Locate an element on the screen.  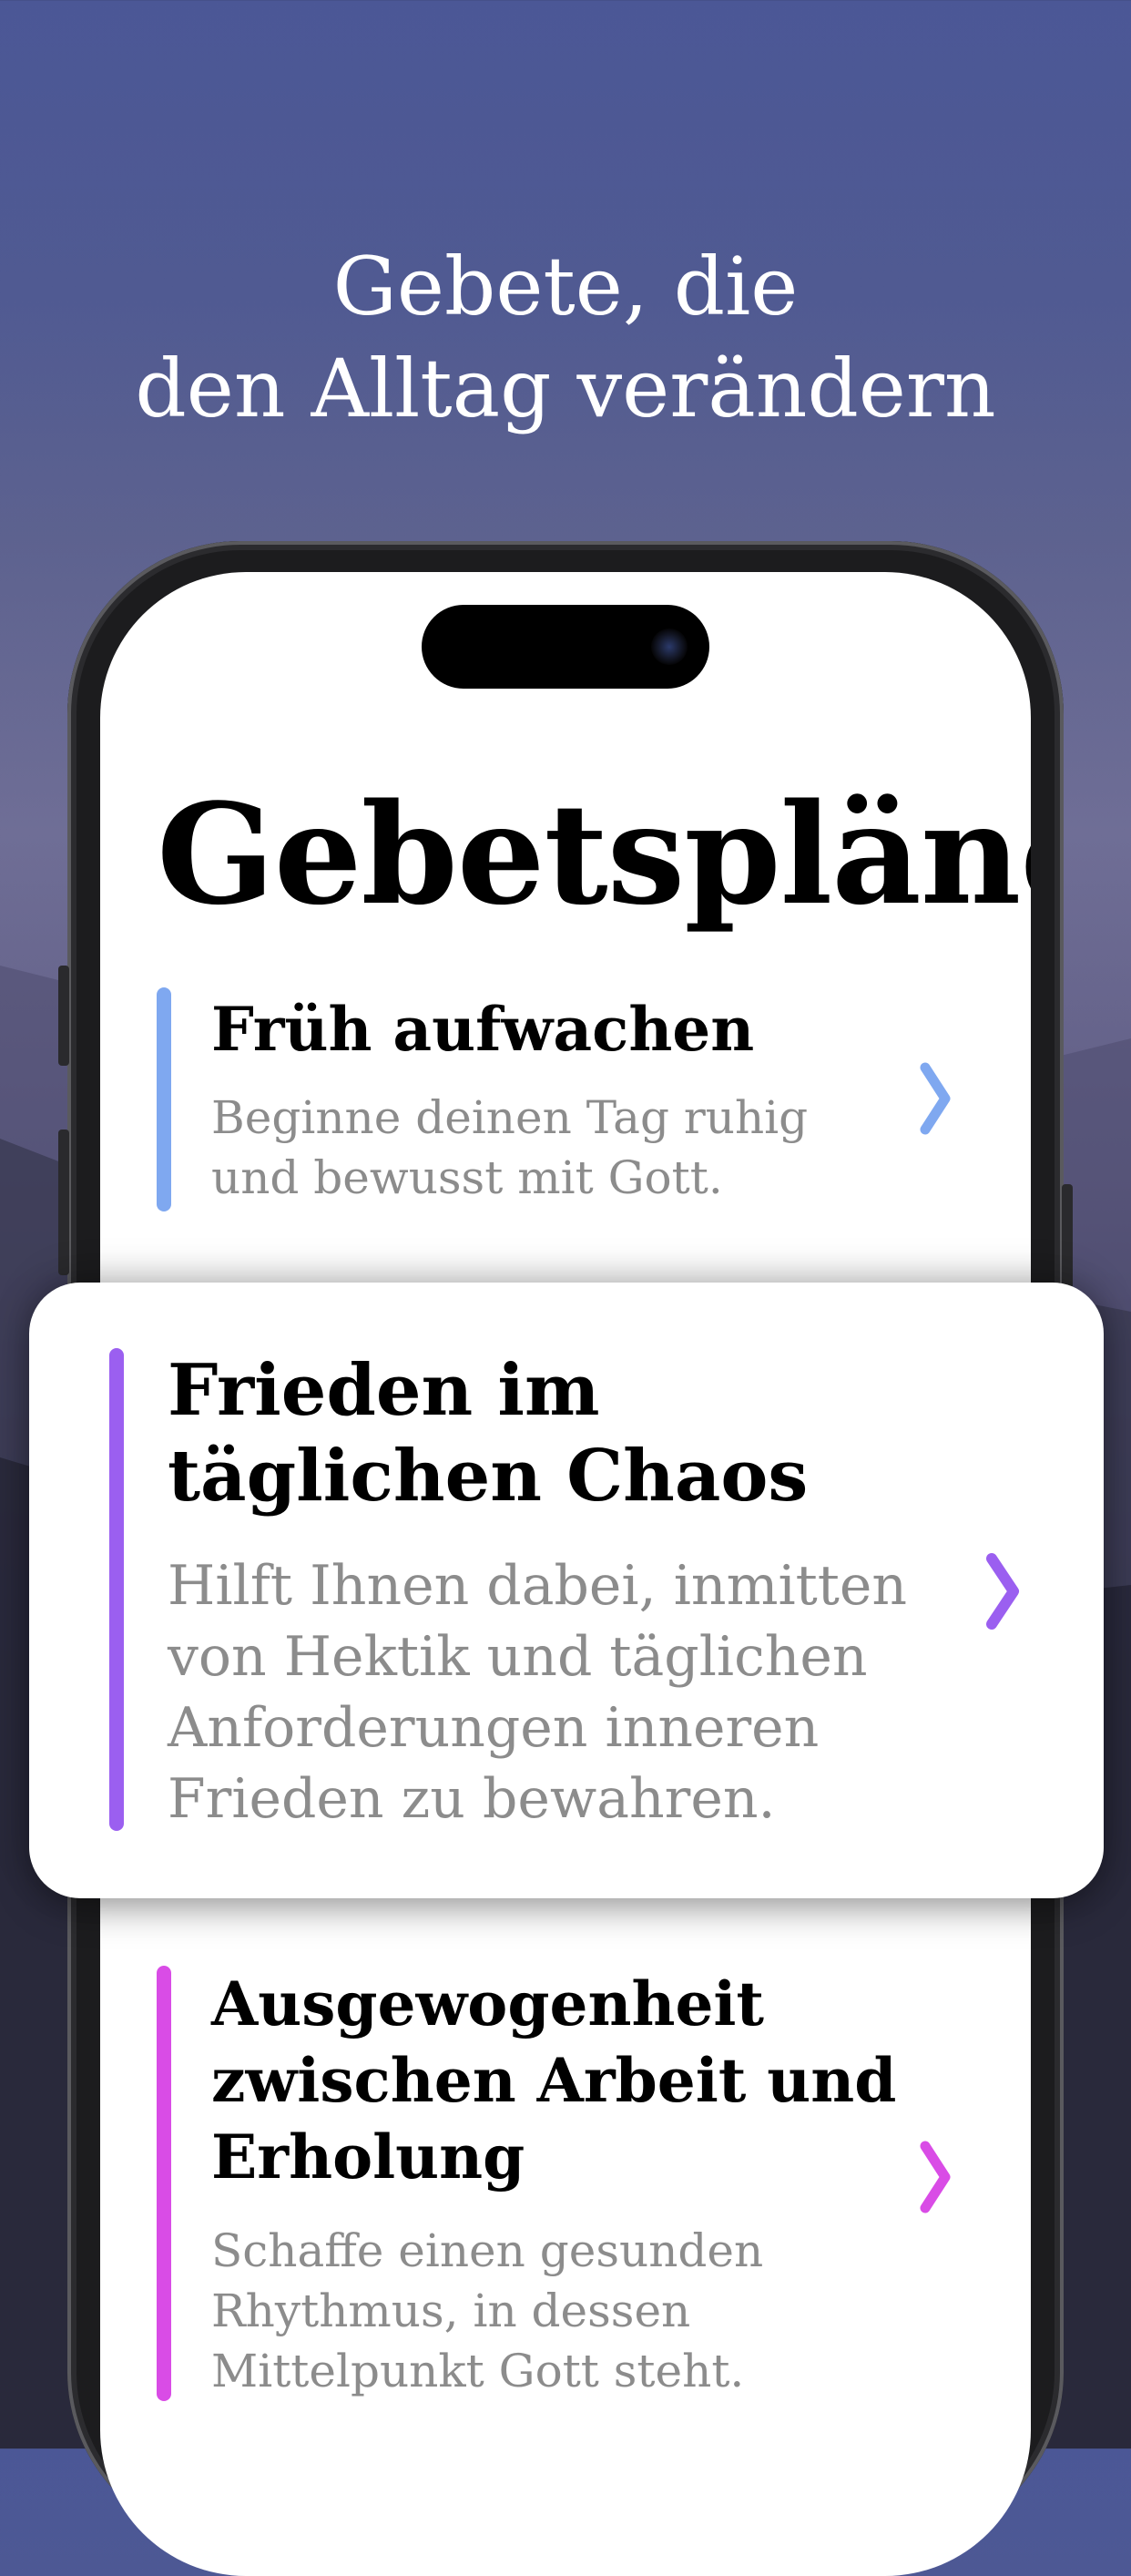
headline: Gebete, die den Alltag verändern is located at coordinates (566, 338).